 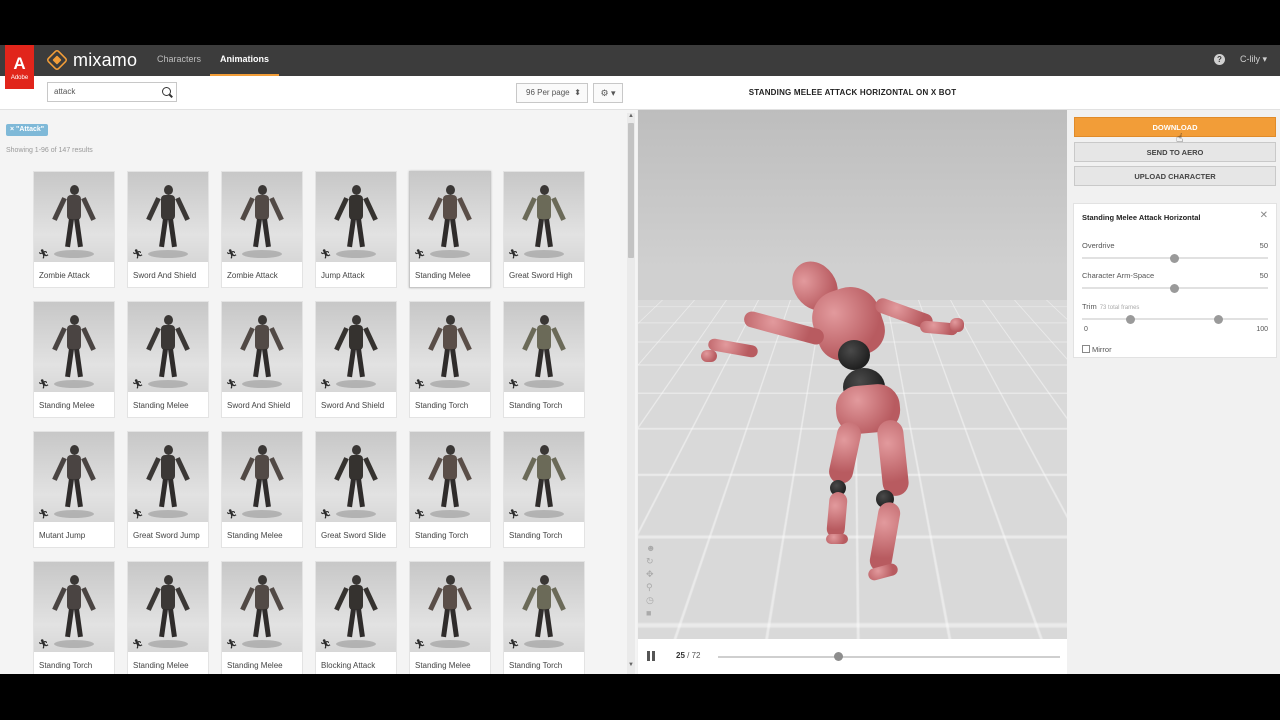 What do you see at coordinates (651, 600) in the screenshot?
I see `reset-view-icon: ◷` at bounding box center [651, 600].